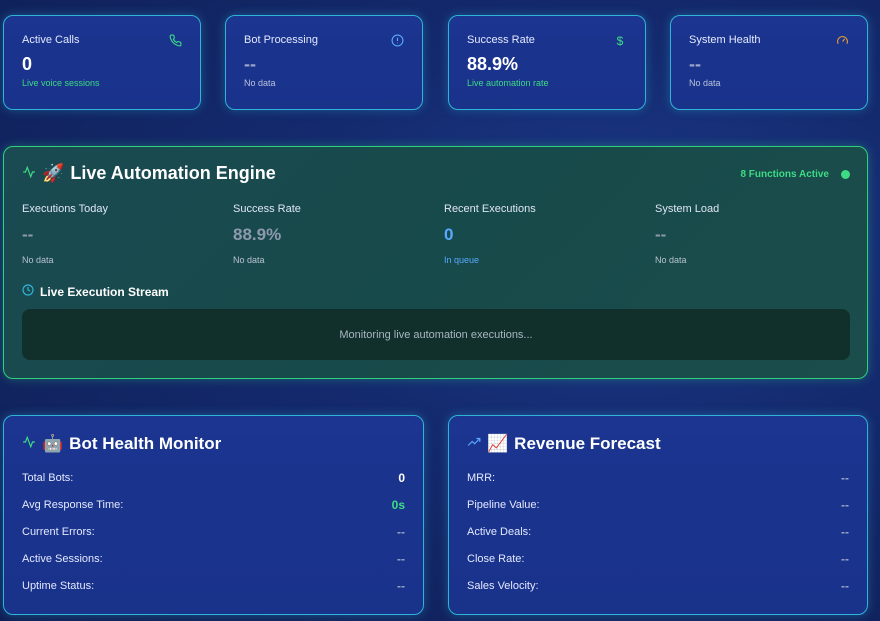 The image size is (880, 621). What do you see at coordinates (267, 209) in the screenshot?
I see `metric-label: Success Rate` at bounding box center [267, 209].